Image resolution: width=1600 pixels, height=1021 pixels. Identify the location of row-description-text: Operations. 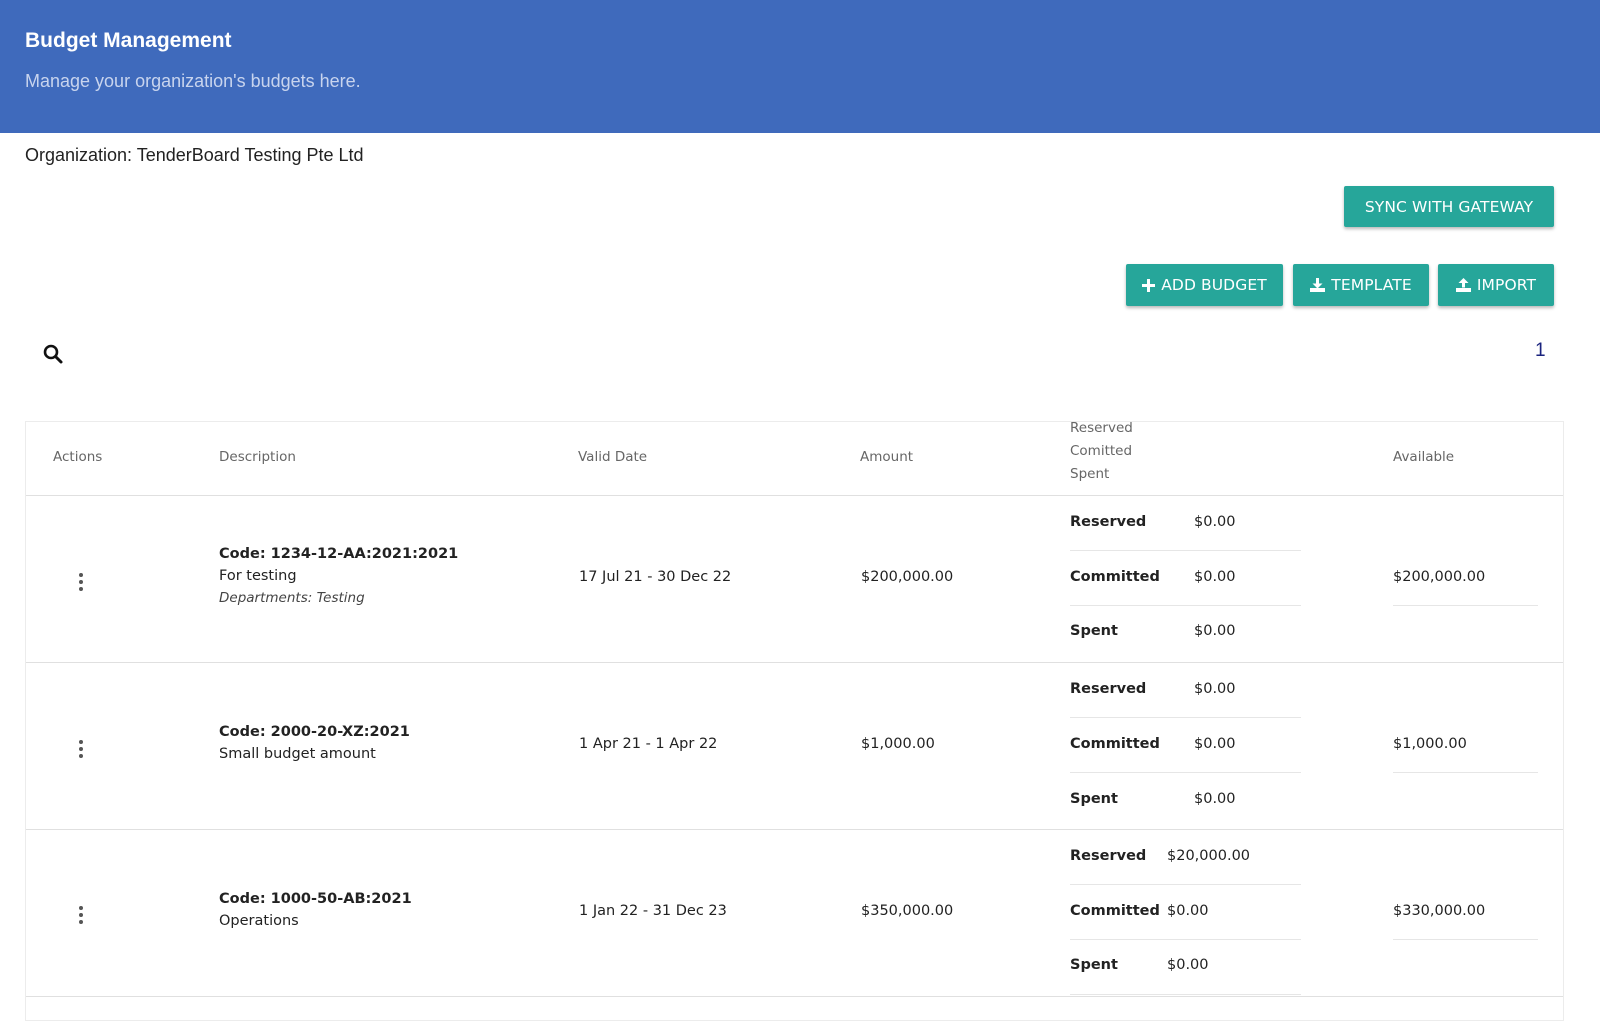
(259, 921).